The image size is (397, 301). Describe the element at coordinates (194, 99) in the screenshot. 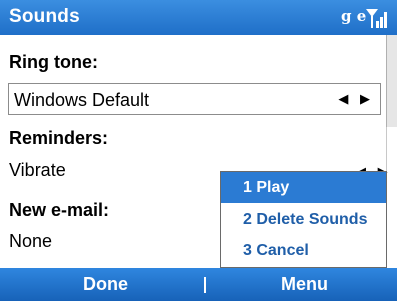

I see `ring-tone-selector: Windows Default ◀ ▶` at that location.